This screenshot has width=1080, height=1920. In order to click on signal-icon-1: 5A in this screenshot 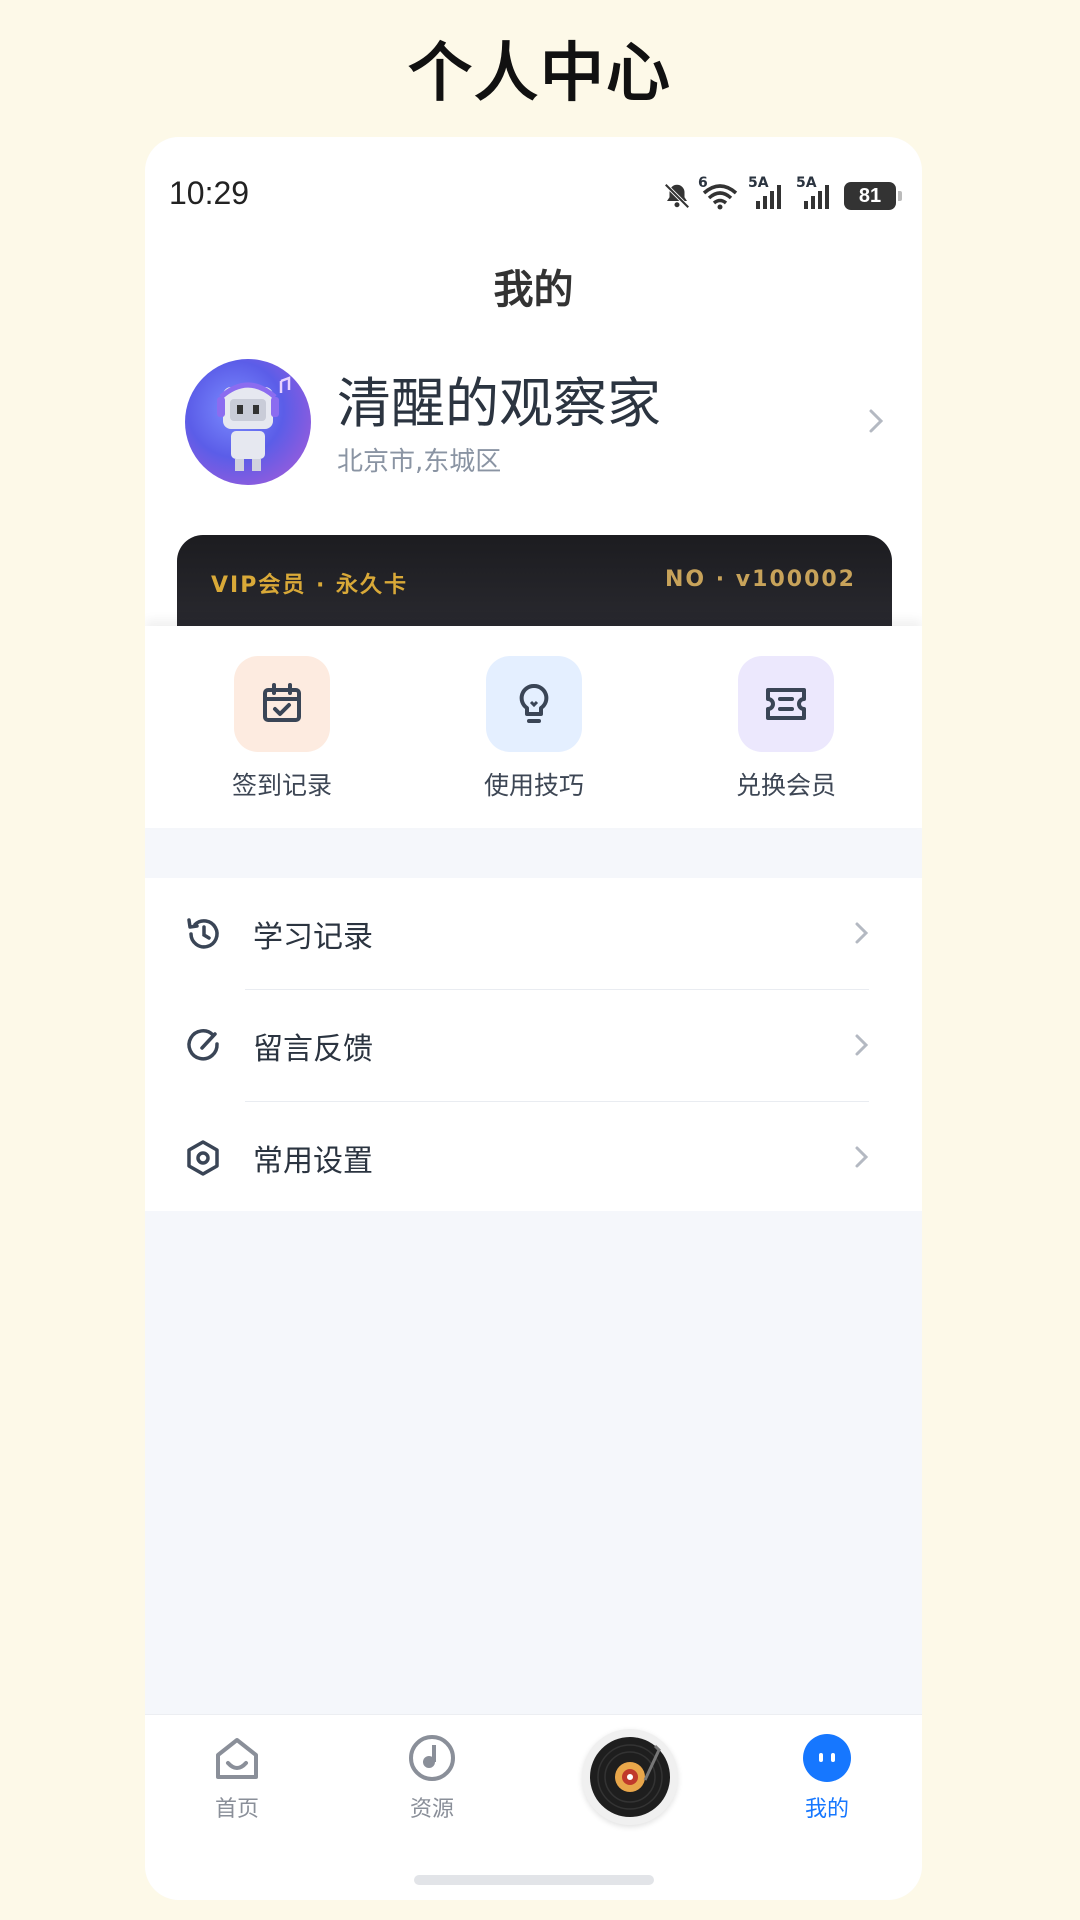, I will do `click(768, 193)`.